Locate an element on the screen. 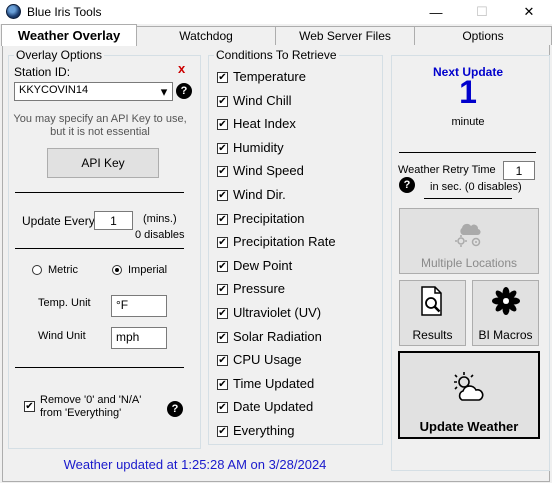 The image size is (552, 483). retry-input: 1 is located at coordinates (519, 170).